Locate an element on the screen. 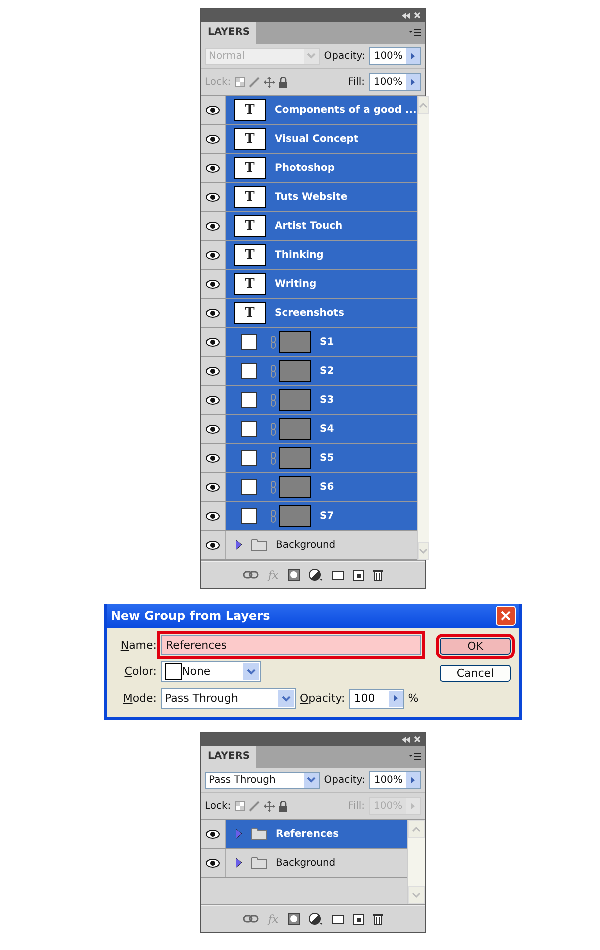 The height and width of the screenshot is (950, 600). layer-row: S2 is located at coordinates (309, 371).